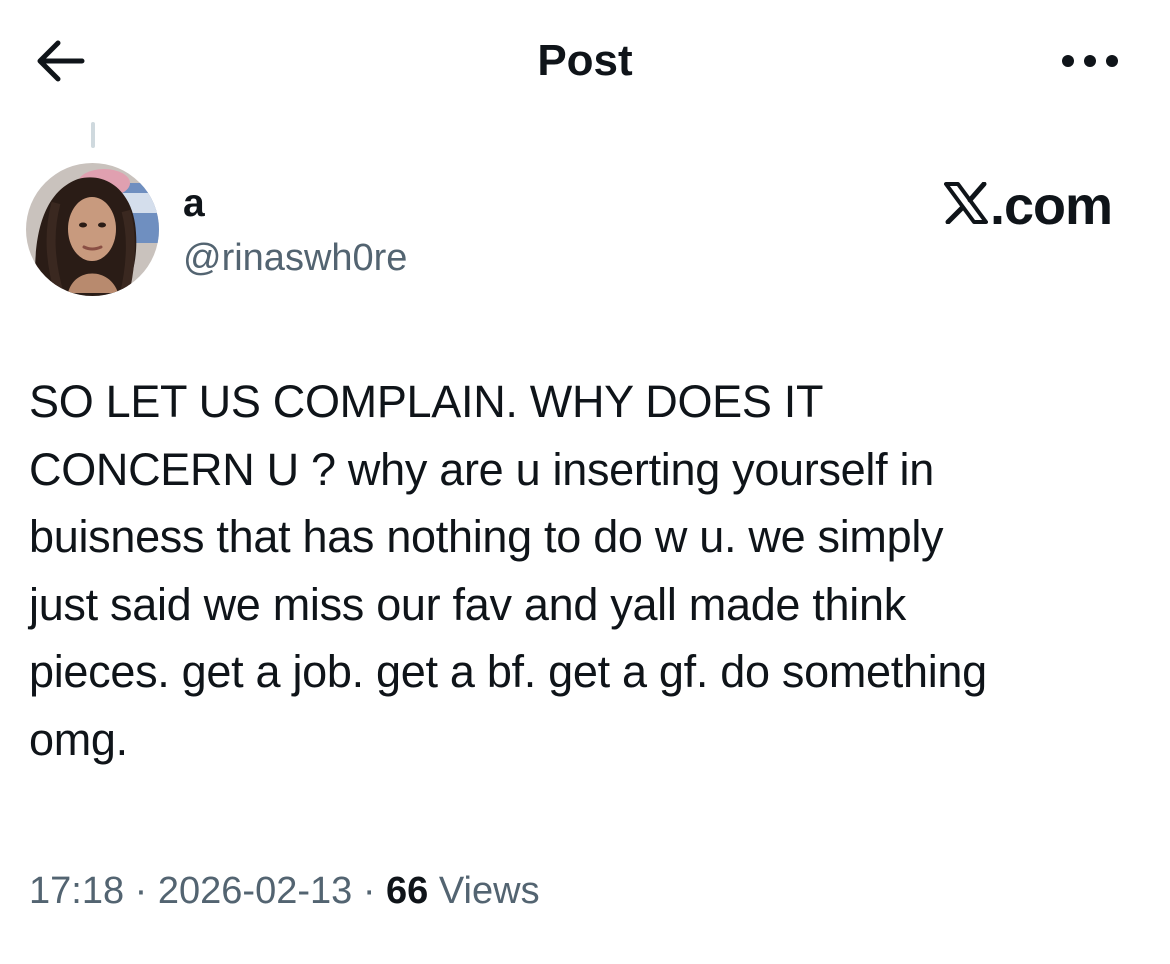 The image size is (1170, 964). I want to click on post-metadata: 17:18 · 2026-02-13 · 66 Views, so click(284, 891).